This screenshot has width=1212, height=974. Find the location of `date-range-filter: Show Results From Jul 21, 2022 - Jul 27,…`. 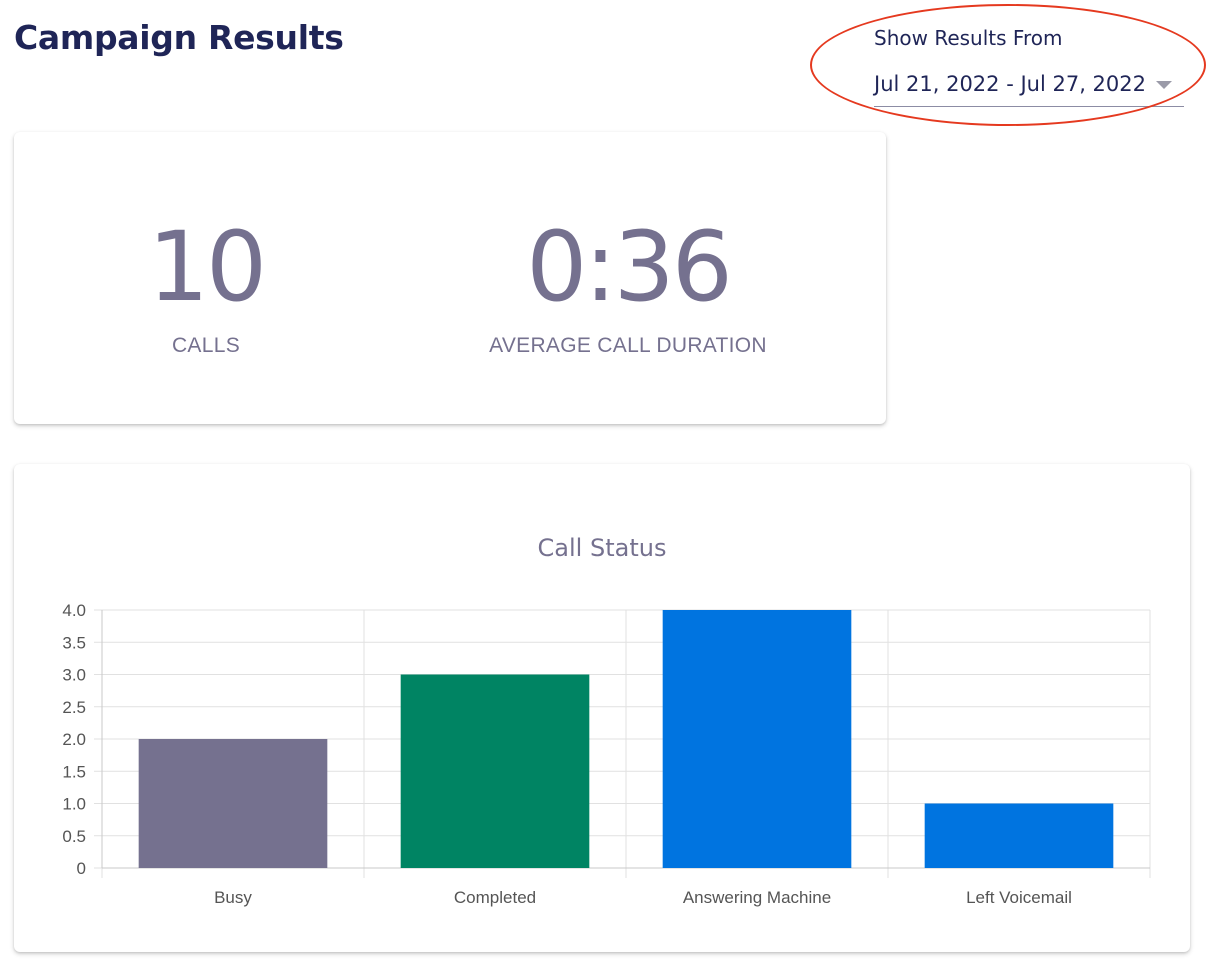

date-range-filter: Show Results From Jul 21, 2022 - Jul 27,… is located at coordinates (1029, 66).